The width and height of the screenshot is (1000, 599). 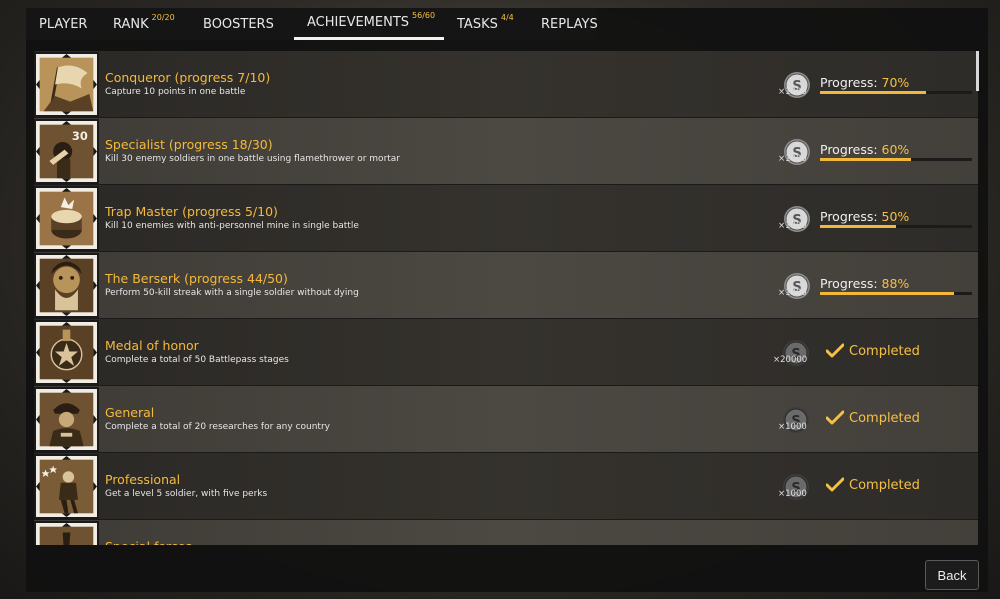 What do you see at coordinates (130, 412) in the screenshot?
I see `achievement-title: General` at bounding box center [130, 412].